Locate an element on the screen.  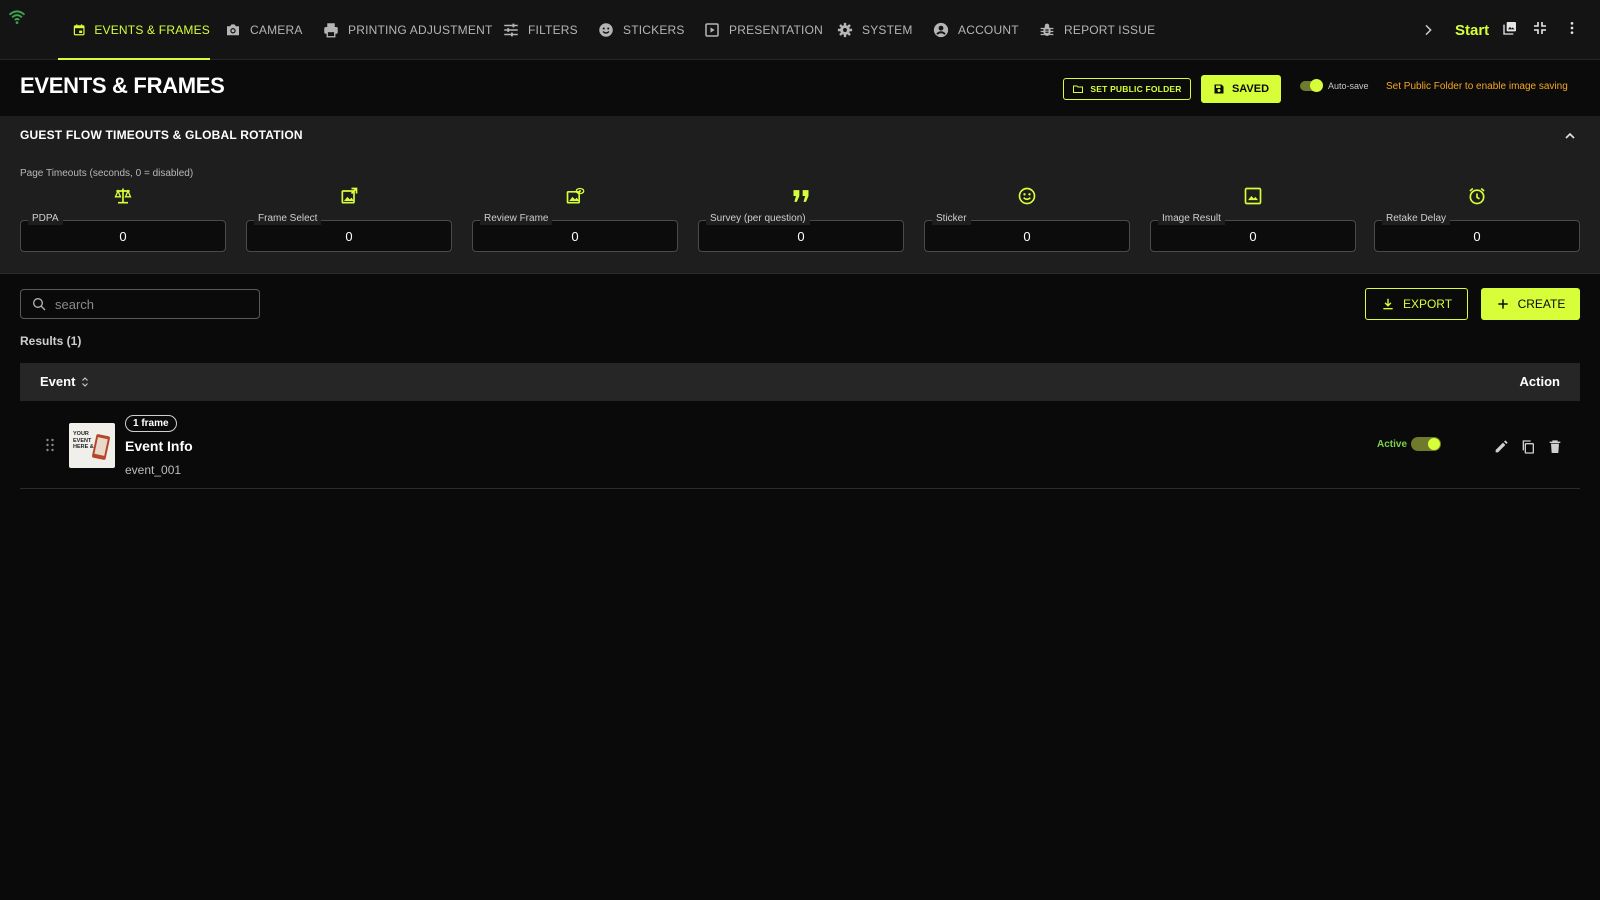
tab-label: ACCOUNT is located at coordinates (988, 30).